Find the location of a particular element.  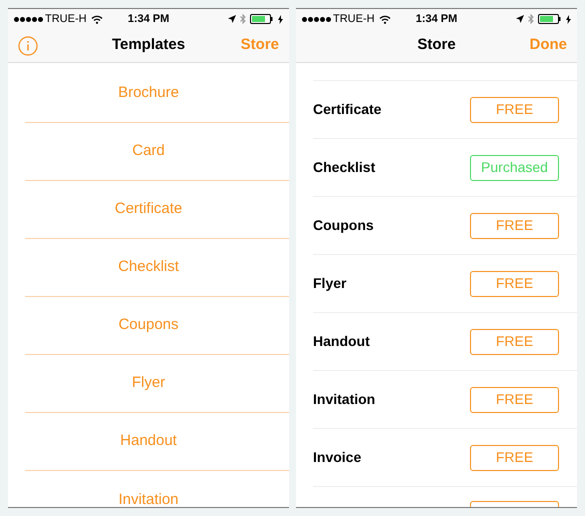

nav-button: Store is located at coordinates (259, 45).